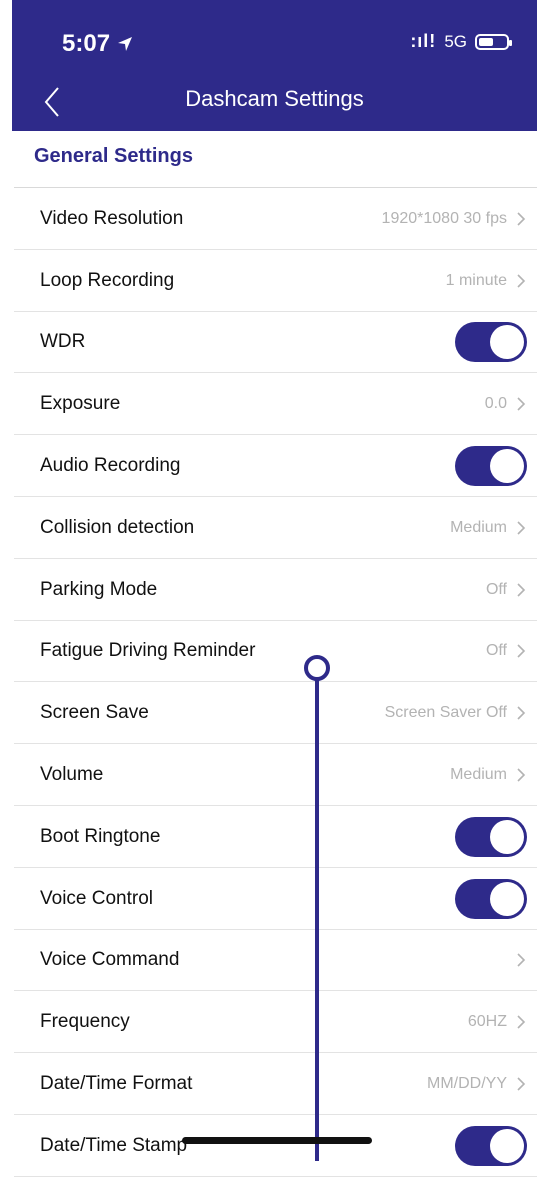  Describe the element at coordinates (268, 837) in the screenshot. I see `setting-boot-ringtone: Boot Ringtone` at that location.